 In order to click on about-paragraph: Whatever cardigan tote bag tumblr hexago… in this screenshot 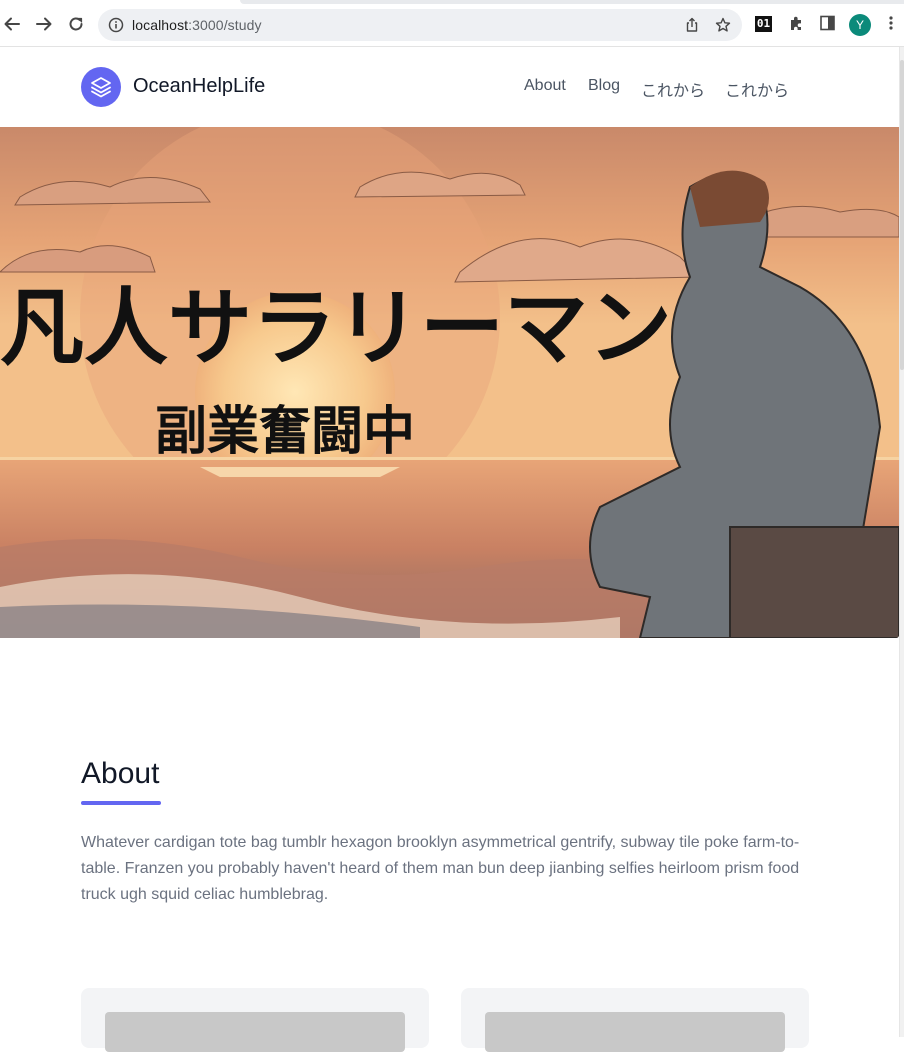, I will do `click(440, 868)`.